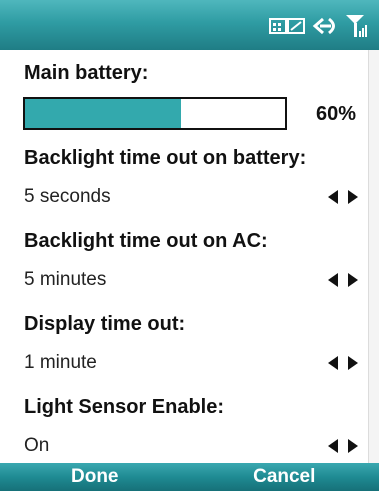 The height and width of the screenshot is (491, 379). Describe the element at coordinates (67, 197) in the screenshot. I see `backlight-battery-value: 5 seconds` at that location.